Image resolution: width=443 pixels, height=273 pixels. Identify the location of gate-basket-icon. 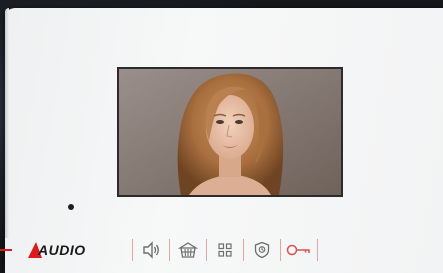
(188, 250).